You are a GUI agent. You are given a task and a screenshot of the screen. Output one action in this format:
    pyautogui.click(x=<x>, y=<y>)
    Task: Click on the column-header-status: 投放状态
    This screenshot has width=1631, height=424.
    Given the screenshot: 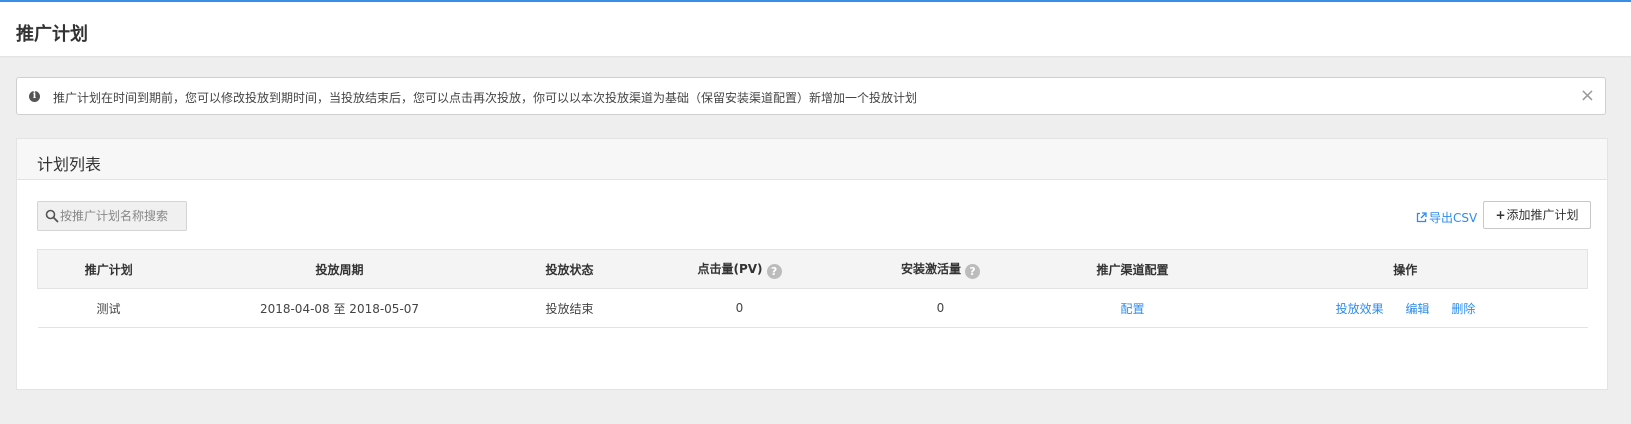 What is the action you would take?
    pyautogui.click(x=569, y=269)
    